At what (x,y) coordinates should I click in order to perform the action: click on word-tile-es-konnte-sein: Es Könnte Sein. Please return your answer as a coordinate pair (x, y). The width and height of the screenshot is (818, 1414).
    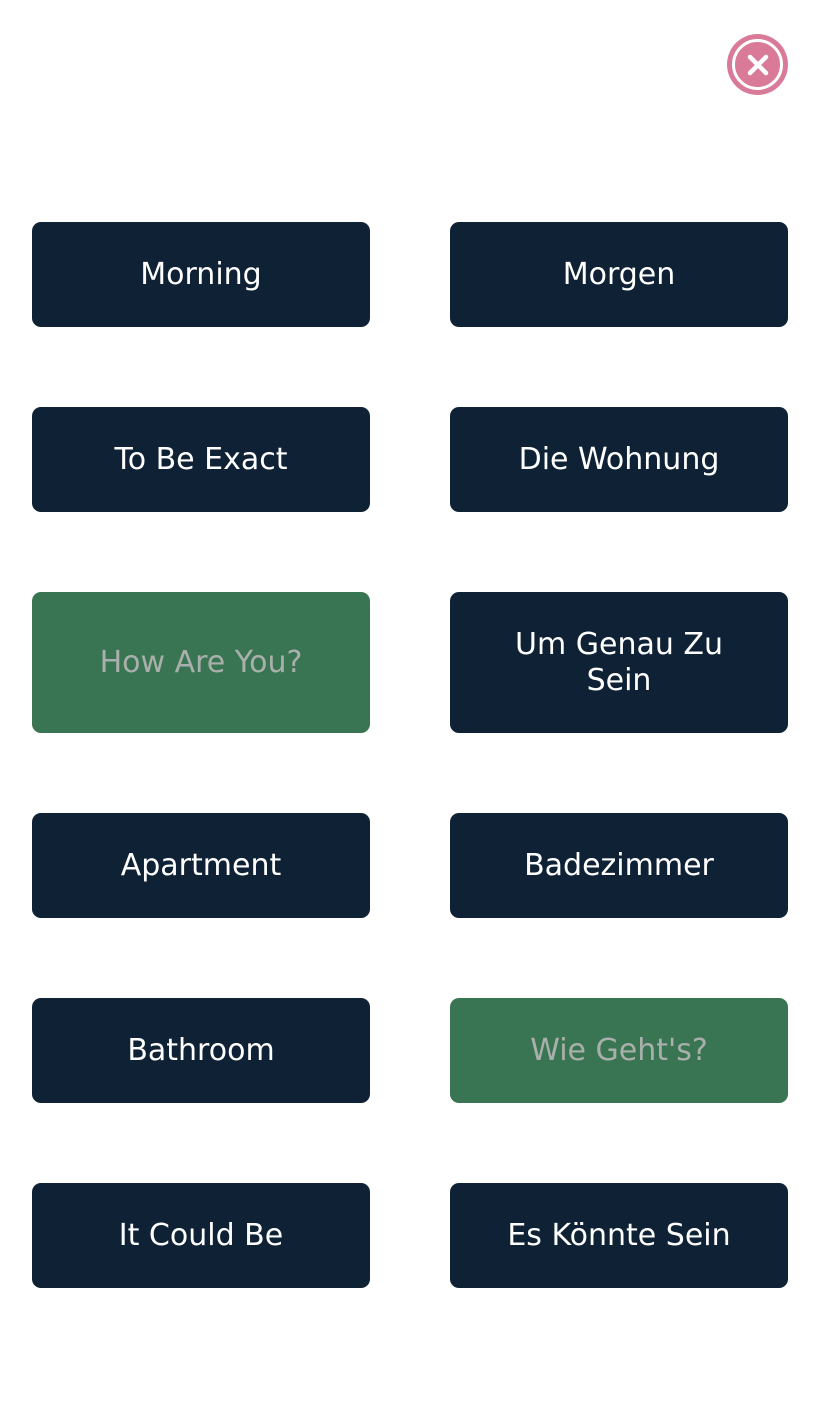
    Looking at the image, I should click on (619, 1235).